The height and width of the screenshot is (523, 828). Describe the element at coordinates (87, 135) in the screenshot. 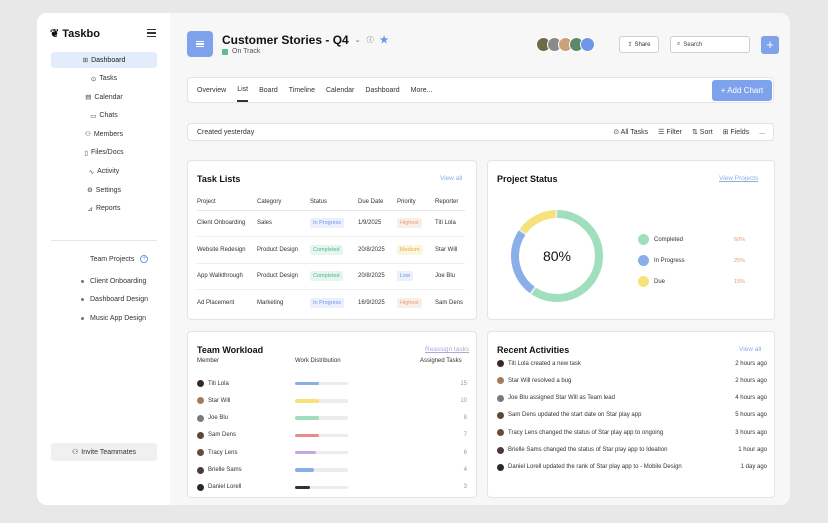

I see `members-icon: ⚇` at that location.